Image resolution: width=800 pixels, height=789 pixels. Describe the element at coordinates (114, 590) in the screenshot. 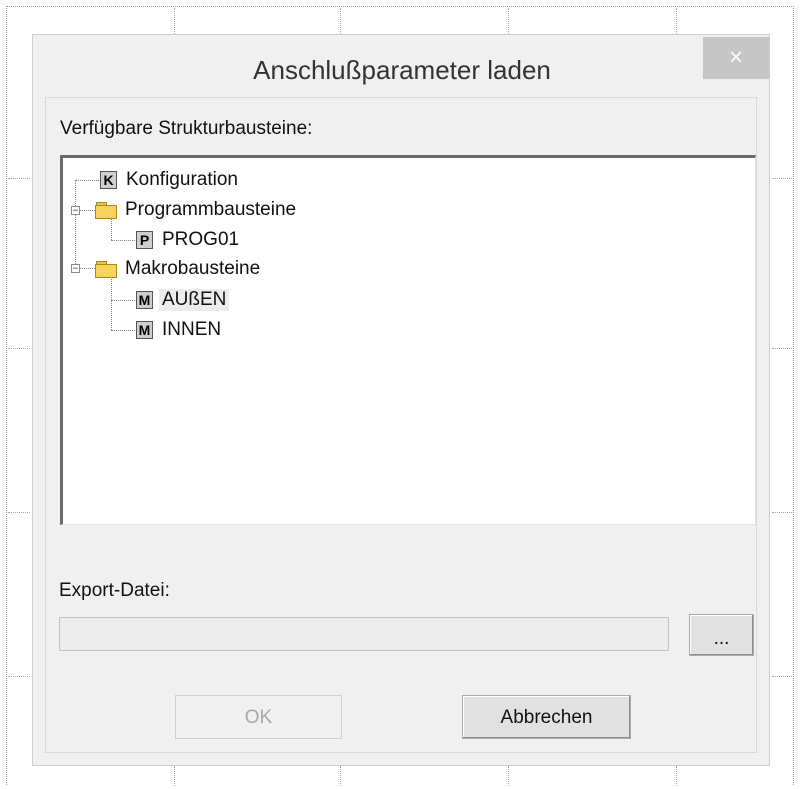

I see `export-file-label: Export-Datei:` at that location.